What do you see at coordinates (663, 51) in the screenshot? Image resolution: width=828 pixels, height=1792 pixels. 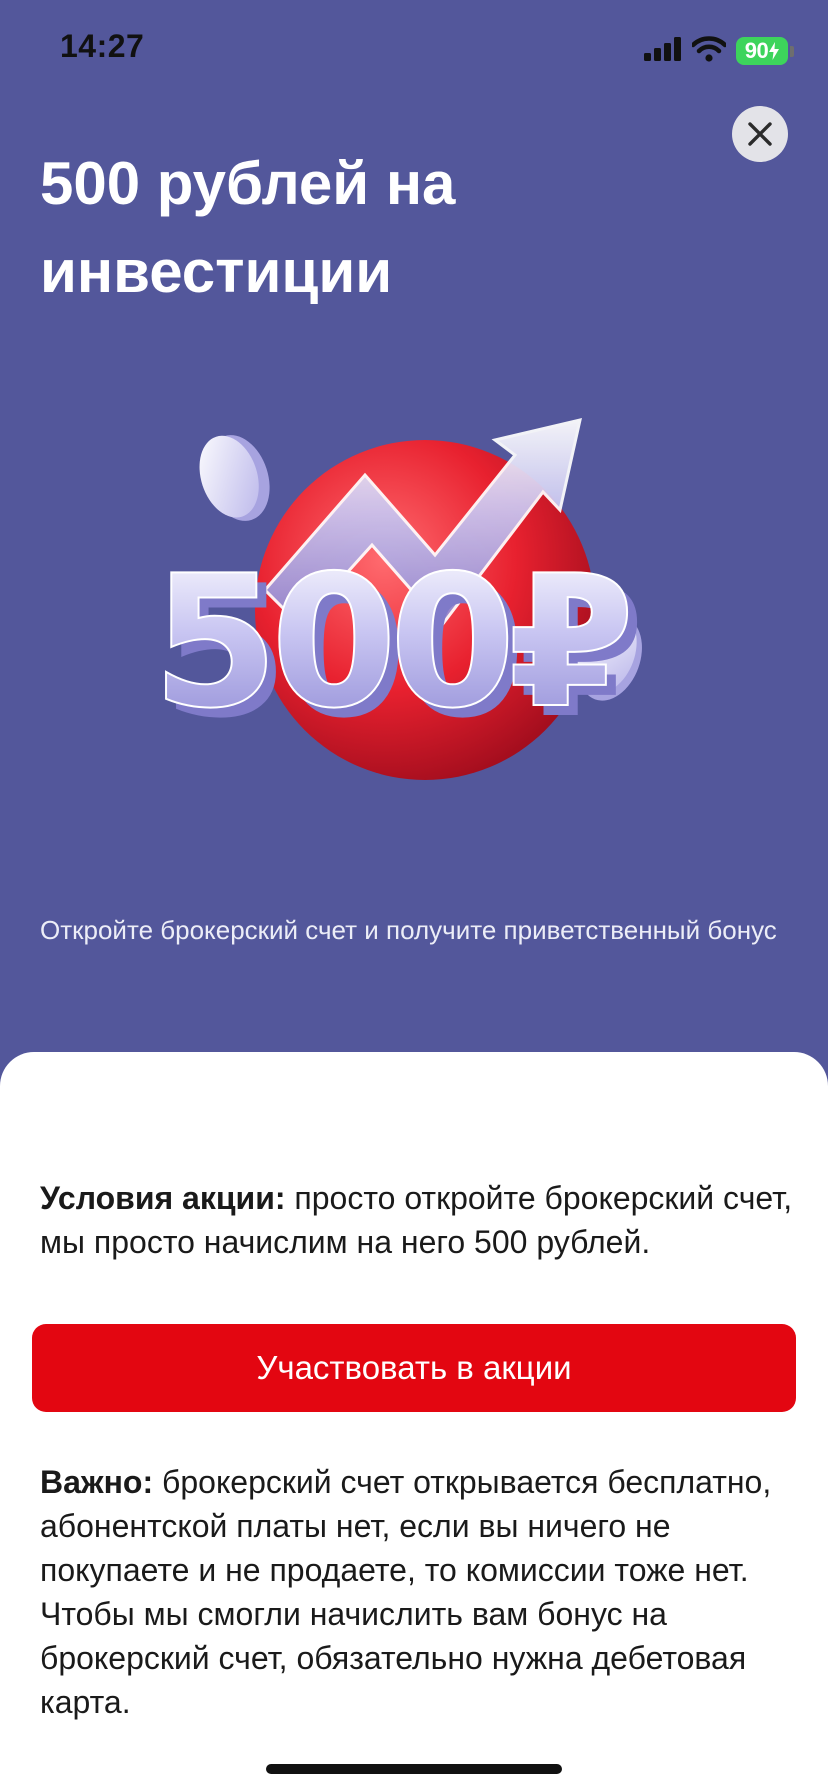 I see `signal-icon` at bounding box center [663, 51].